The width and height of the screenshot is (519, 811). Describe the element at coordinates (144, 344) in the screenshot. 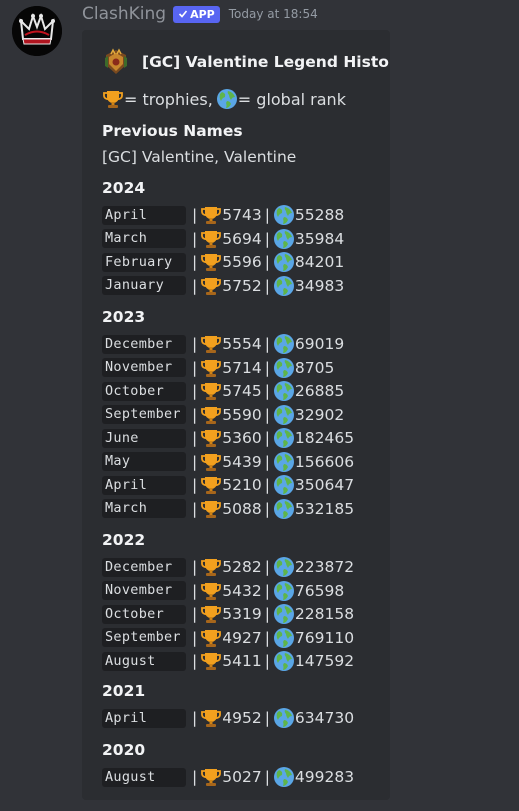

I see `month-label: December` at that location.